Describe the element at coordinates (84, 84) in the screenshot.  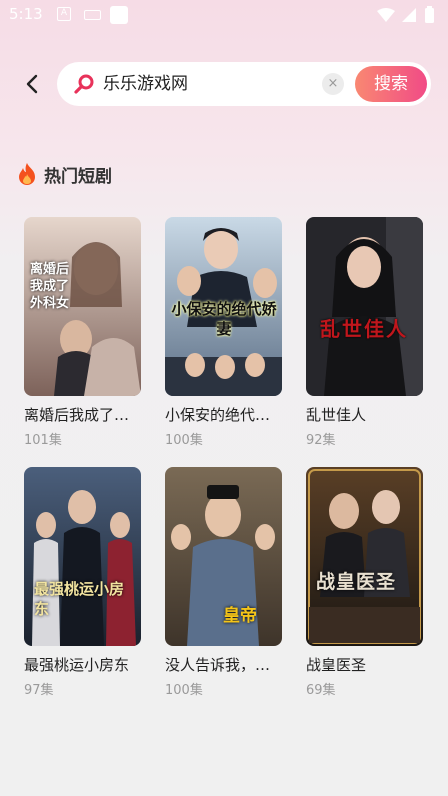
I see `search-icon` at that location.